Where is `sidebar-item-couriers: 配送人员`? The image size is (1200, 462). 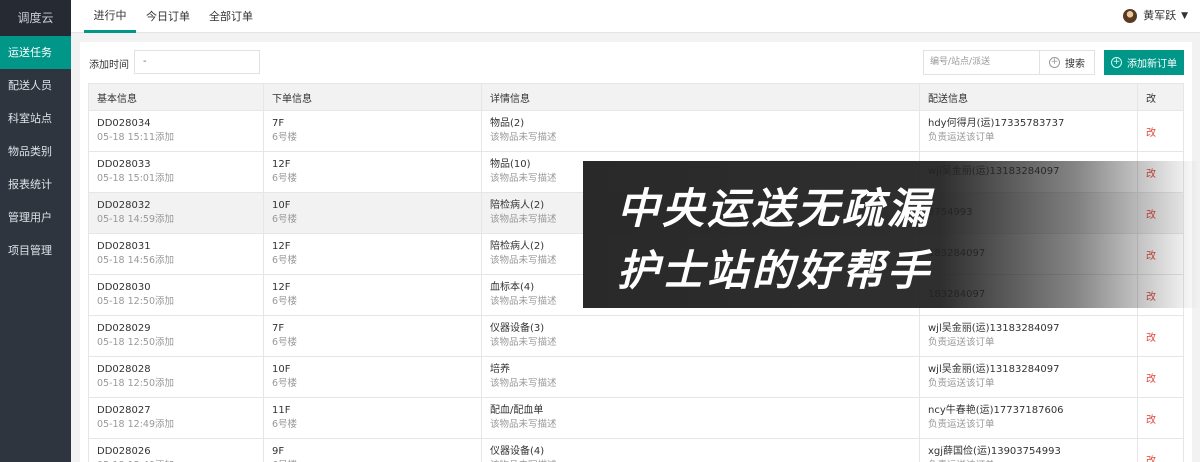
sidebar-item-couriers: 配送人员 is located at coordinates (35, 85).